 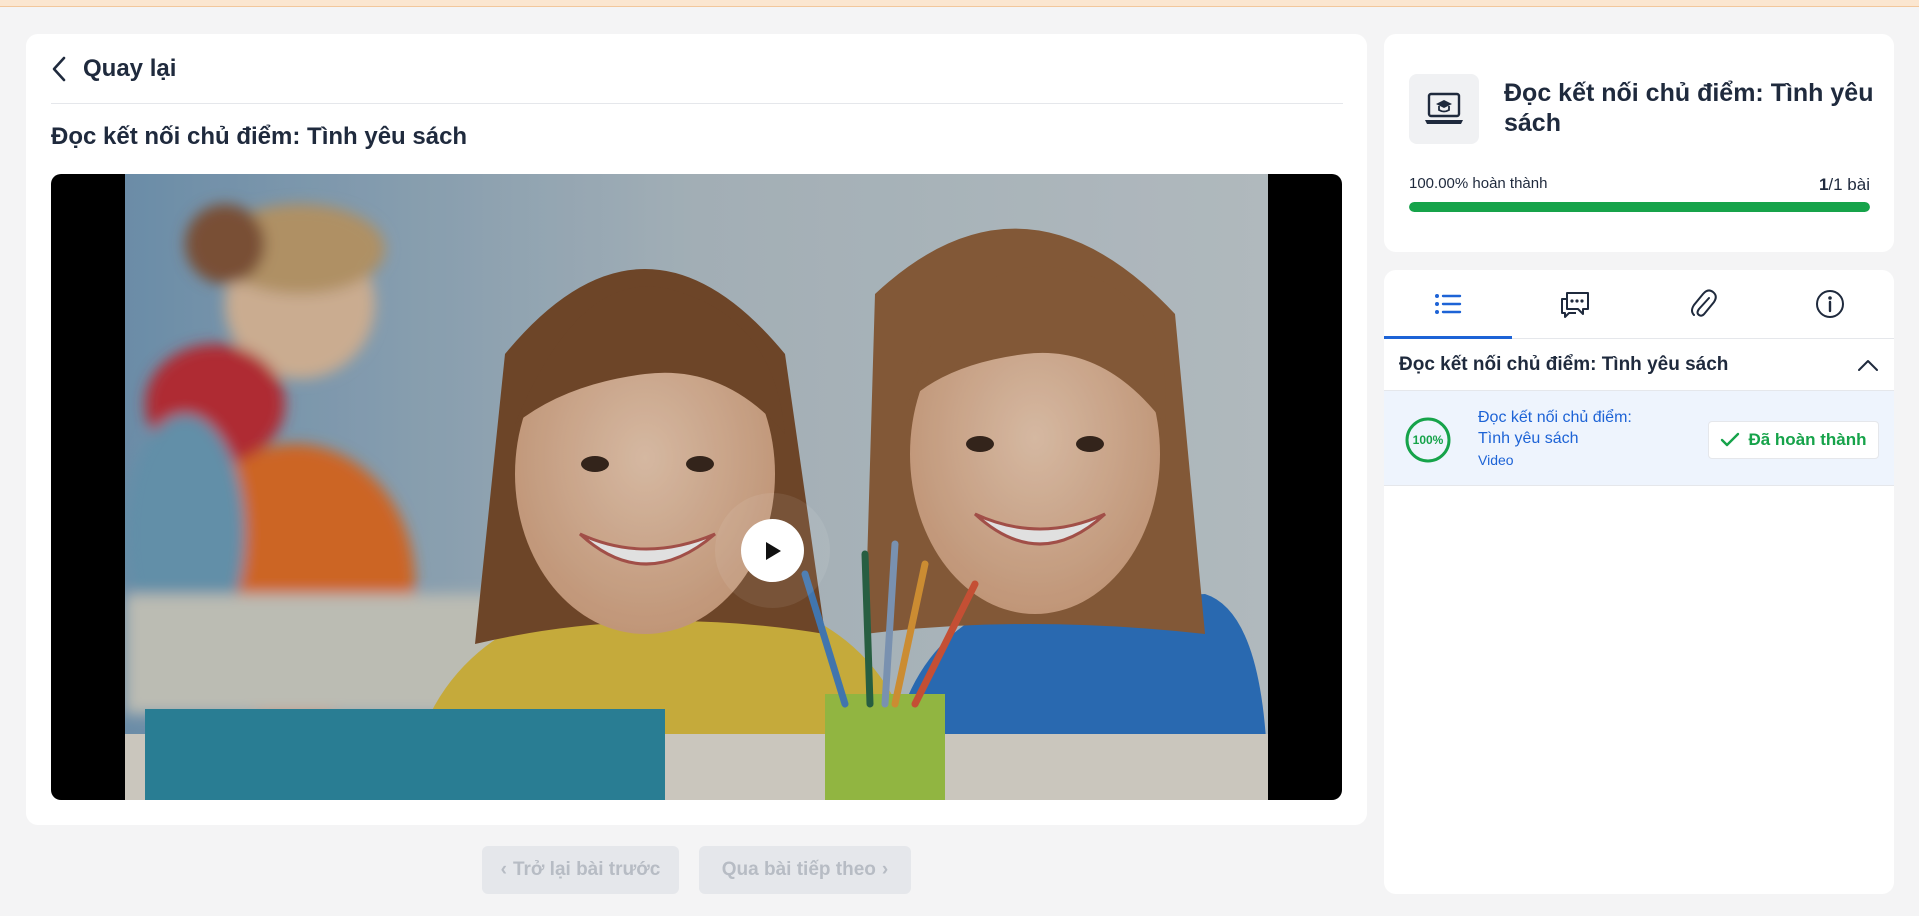 I want to click on section-title: Đọc kết nối chủ điểm: Tình yêu sách, so click(x=1564, y=364).